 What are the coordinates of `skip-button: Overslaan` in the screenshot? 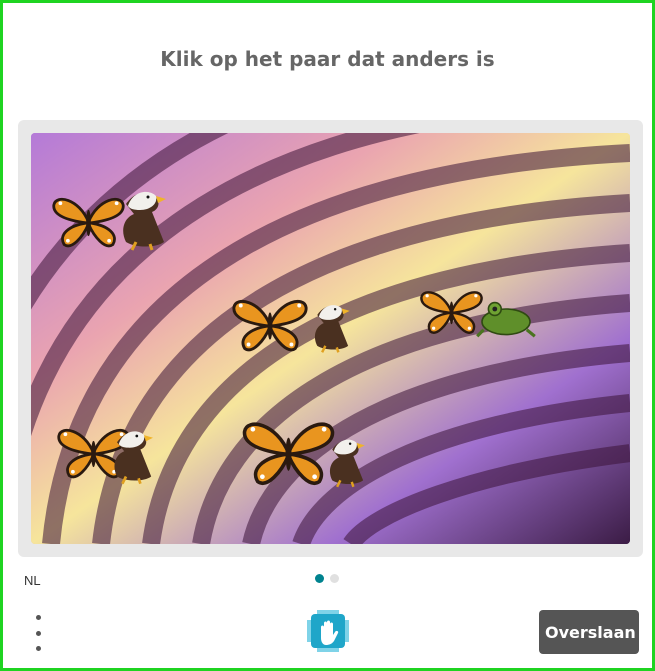 It's located at (589, 632).